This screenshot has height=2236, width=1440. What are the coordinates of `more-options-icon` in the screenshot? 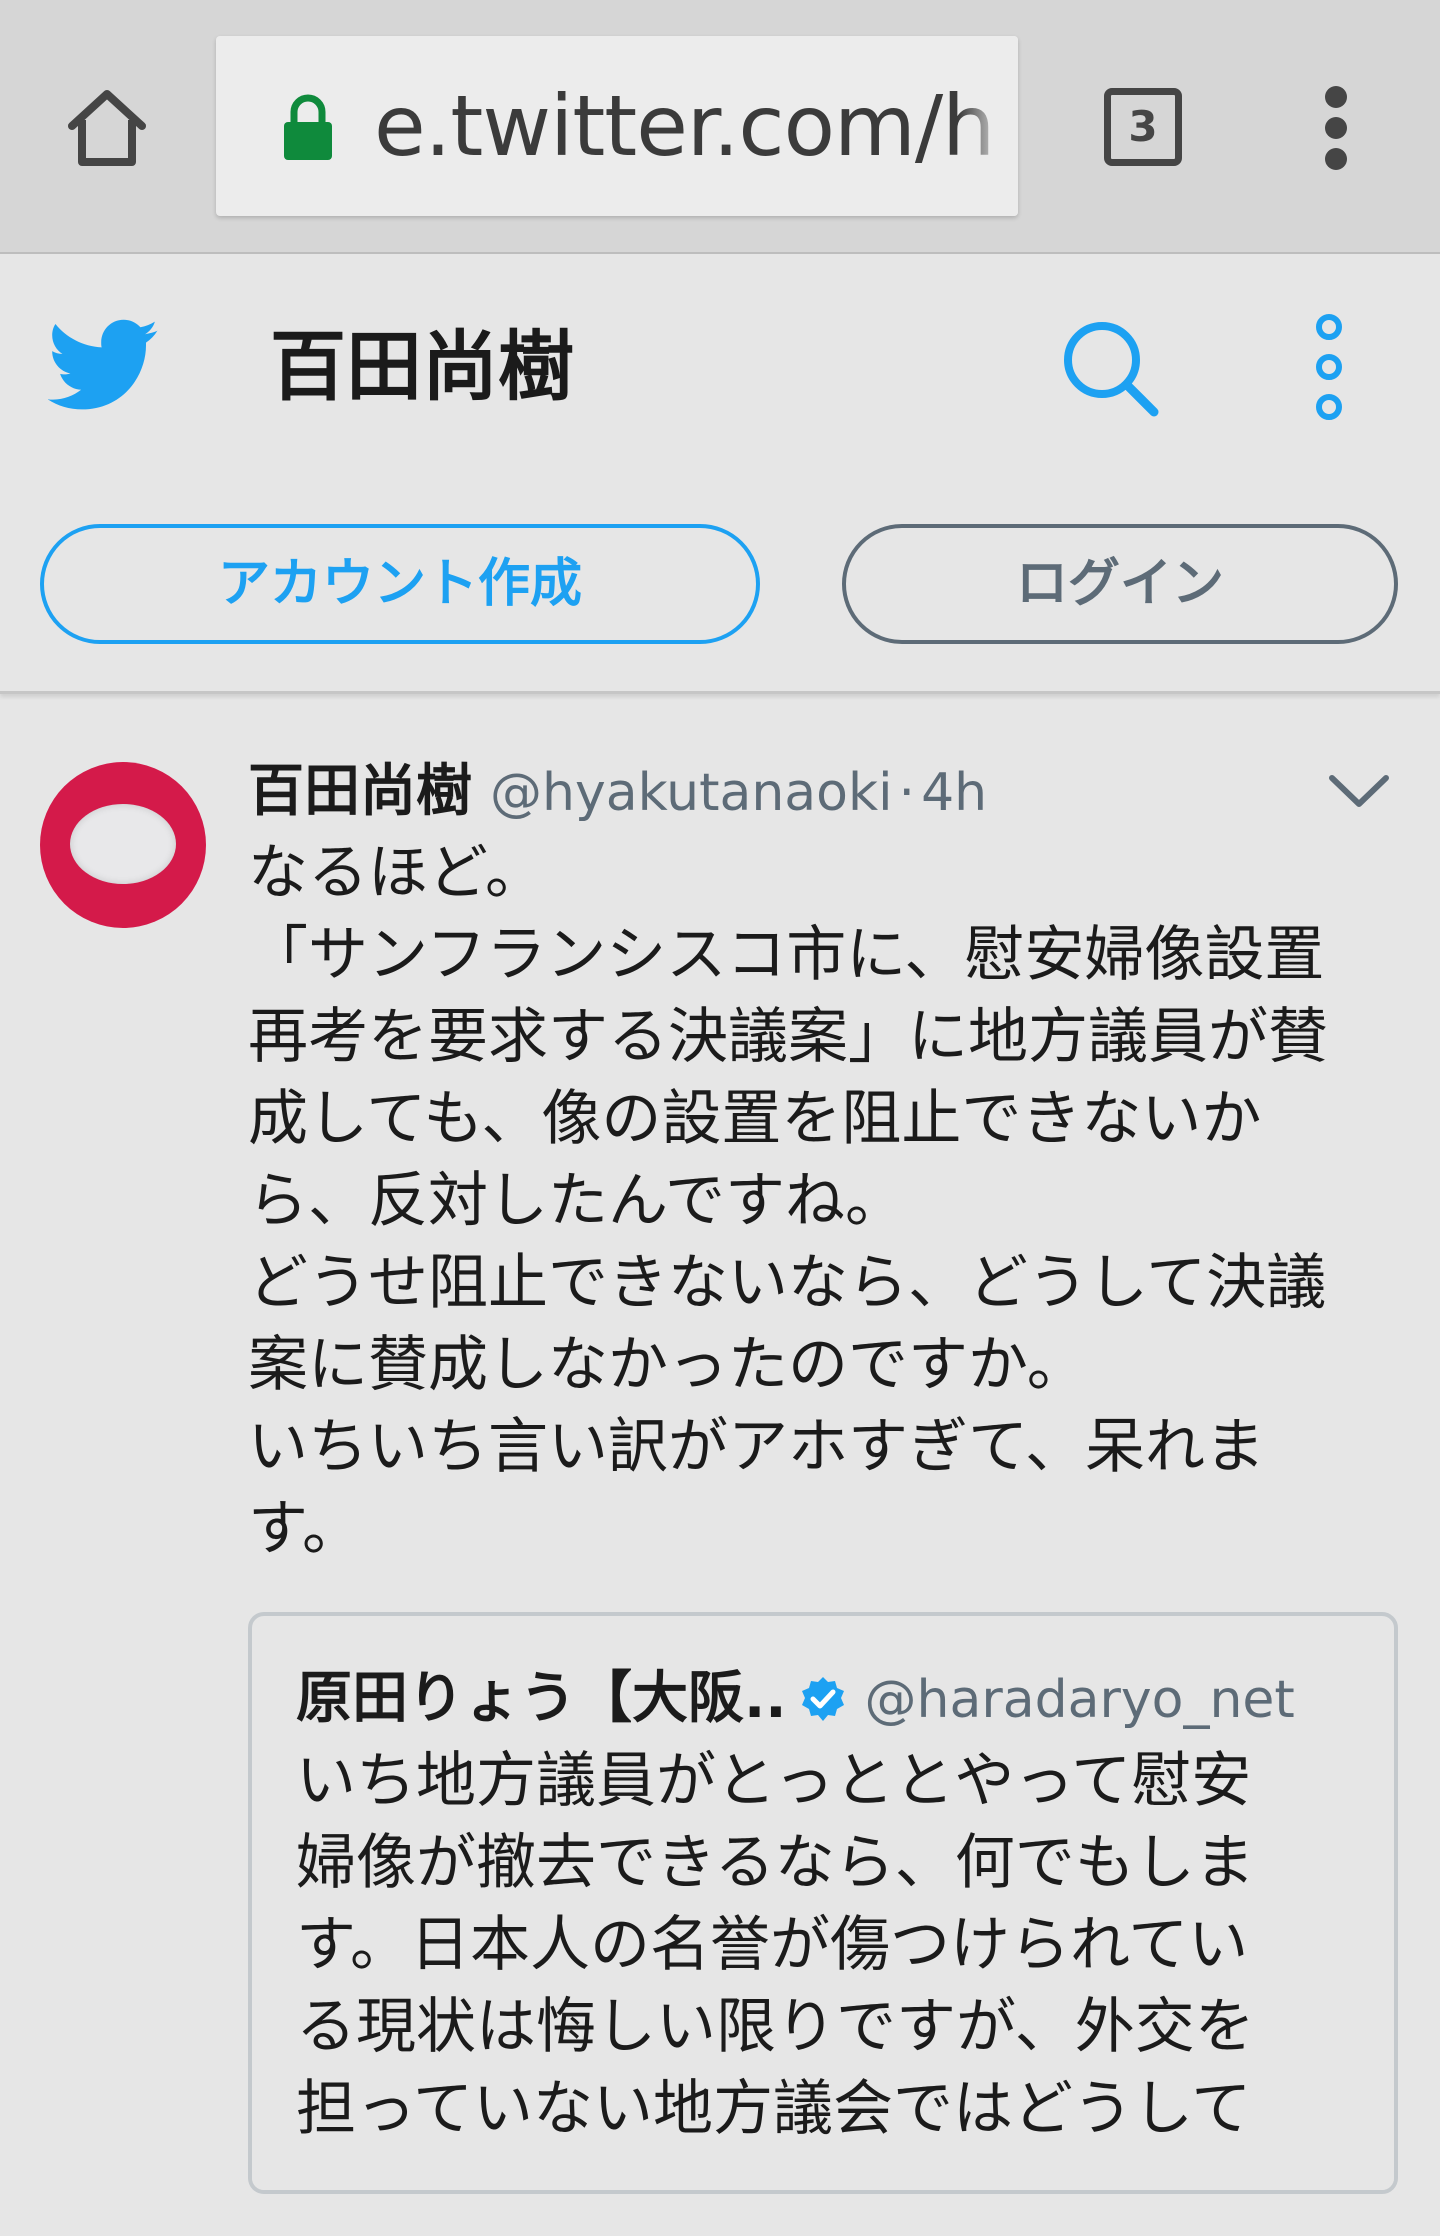 It's located at (1329, 374).